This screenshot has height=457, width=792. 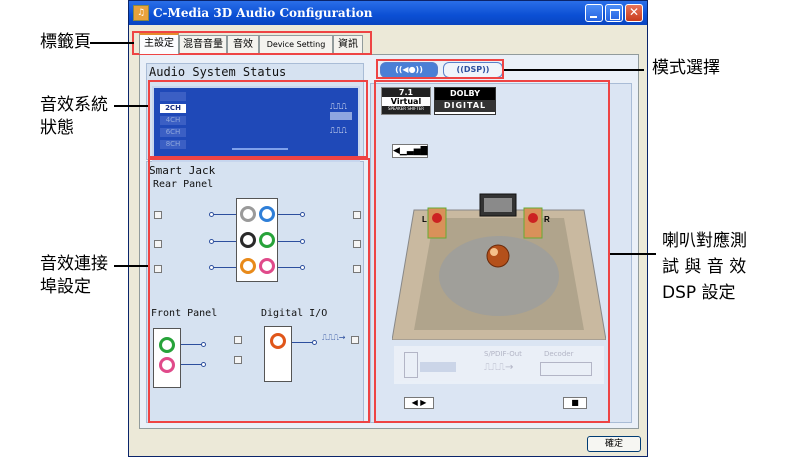 What do you see at coordinates (574, 70) in the screenshot?
I see `mode-select-leader` at bounding box center [574, 70].